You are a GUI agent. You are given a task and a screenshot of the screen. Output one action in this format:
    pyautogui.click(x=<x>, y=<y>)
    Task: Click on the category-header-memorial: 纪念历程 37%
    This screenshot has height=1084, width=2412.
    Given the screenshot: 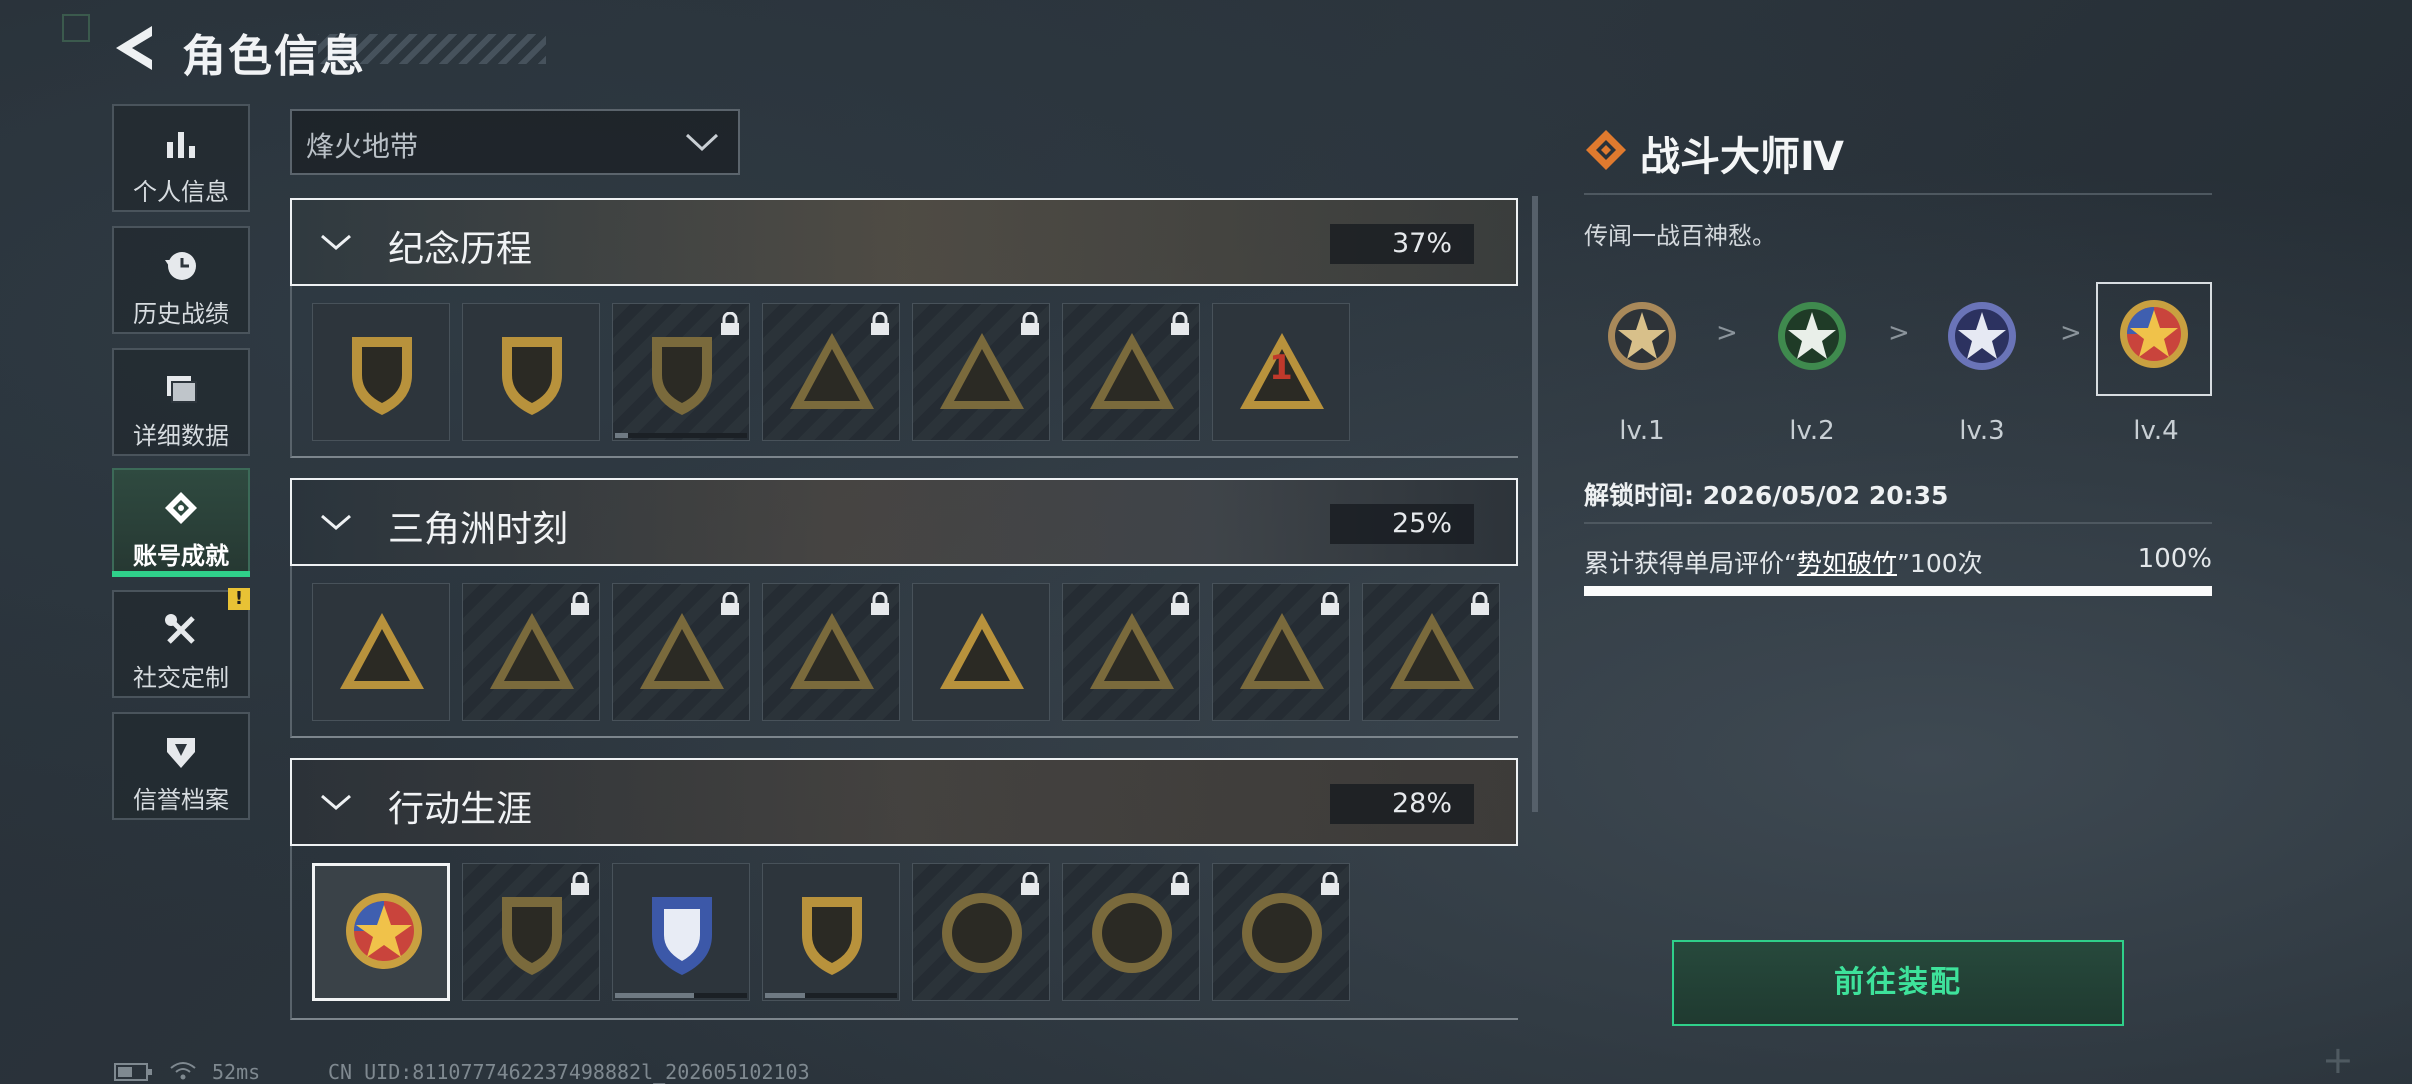 What is the action you would take?
    pyautogui.click(x=904, y=242)
    